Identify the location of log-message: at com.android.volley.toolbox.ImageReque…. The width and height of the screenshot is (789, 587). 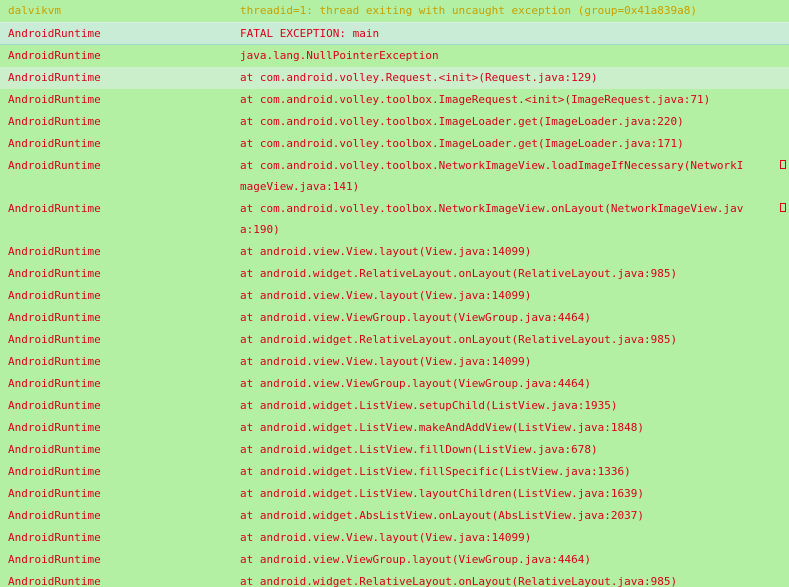
(475, 99).